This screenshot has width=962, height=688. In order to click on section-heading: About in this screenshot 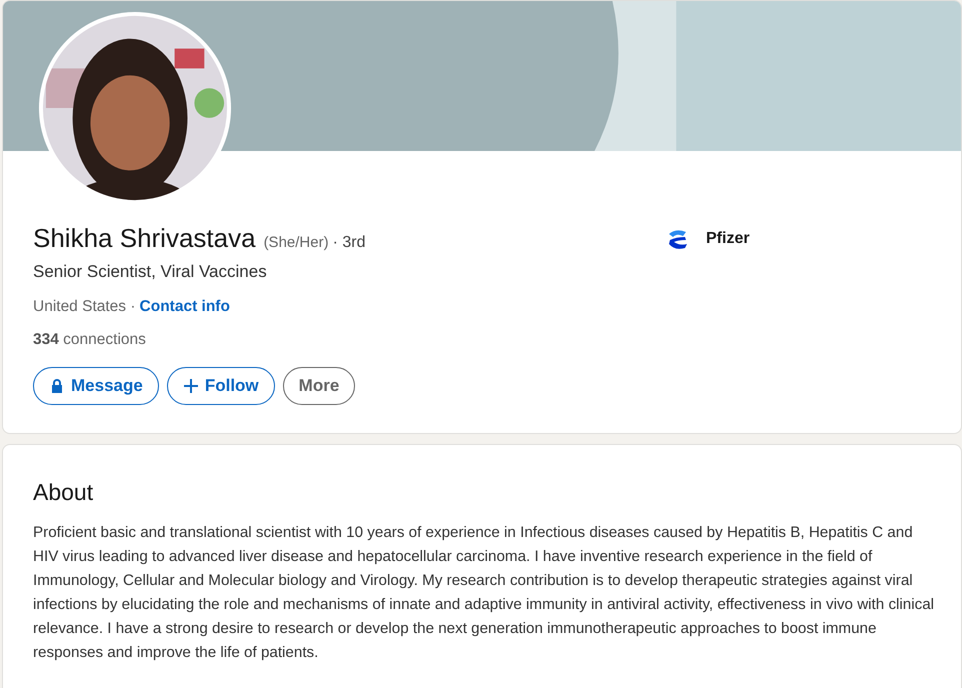, I will do `click(63, 492)`.